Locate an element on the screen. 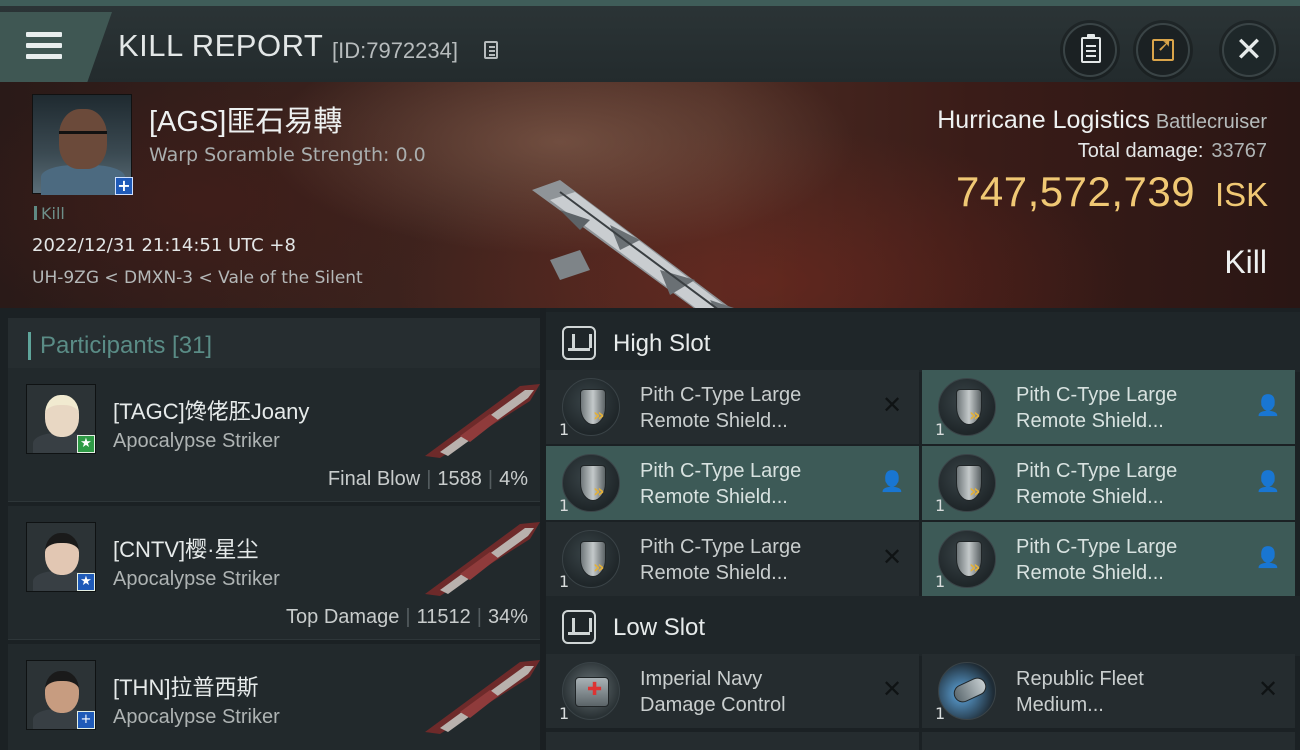  copy-icon is located at coordinates (491, 50).